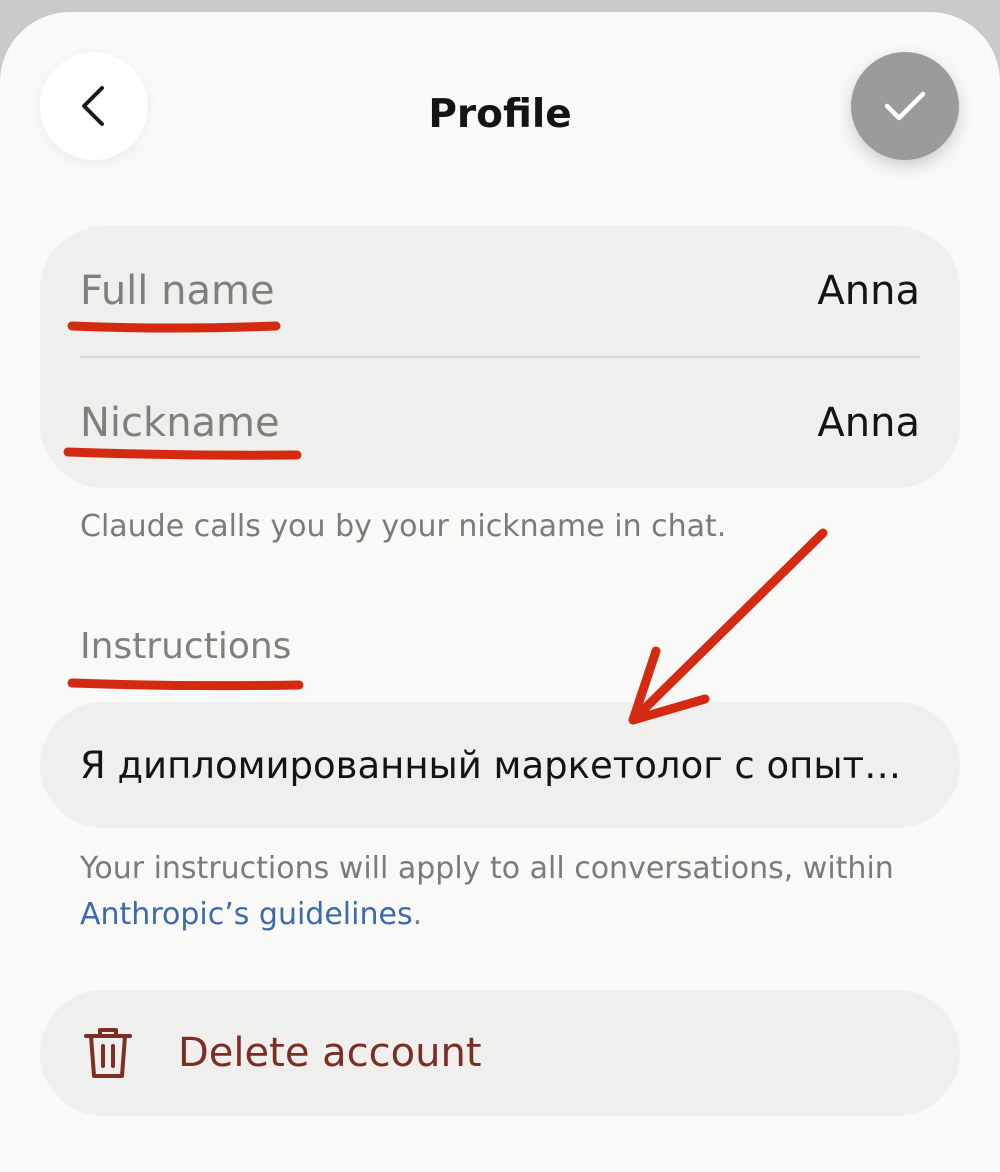 The height and width of the screenshot is (1172, 1000). Describe the element at coordinates (186, 646) in the screenshot. I see `instructions-label: Instructions` at that location.